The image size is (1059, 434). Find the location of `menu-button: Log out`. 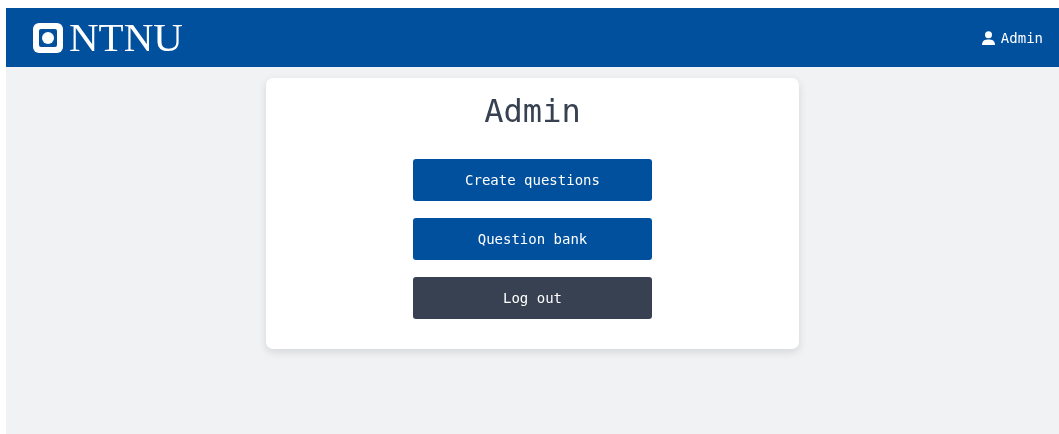

menu-button: Log out is located at coordinates (532, 298).